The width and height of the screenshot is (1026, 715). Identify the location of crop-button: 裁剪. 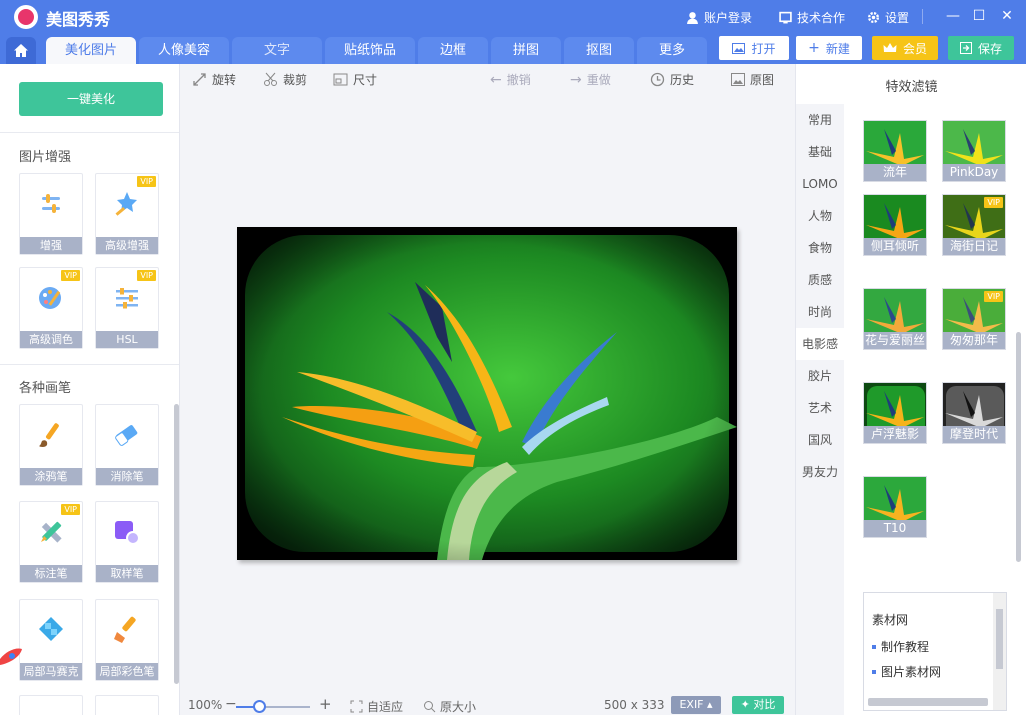
(285, 79).